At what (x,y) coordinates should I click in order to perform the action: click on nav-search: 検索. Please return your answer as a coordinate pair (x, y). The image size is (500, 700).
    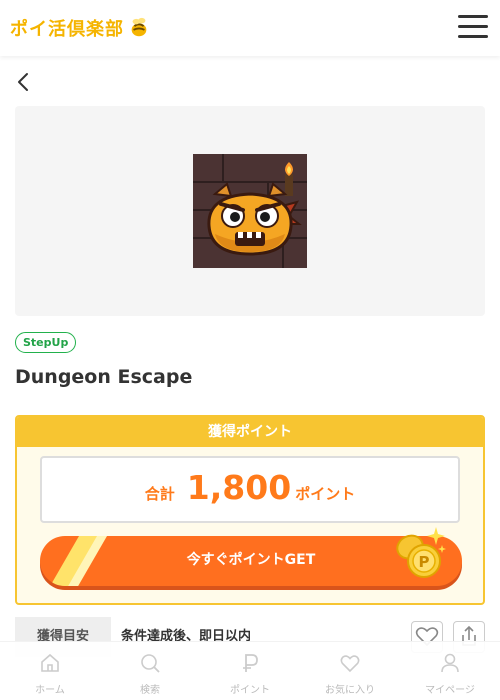
    Looking at the image, I should click on (150, 671).